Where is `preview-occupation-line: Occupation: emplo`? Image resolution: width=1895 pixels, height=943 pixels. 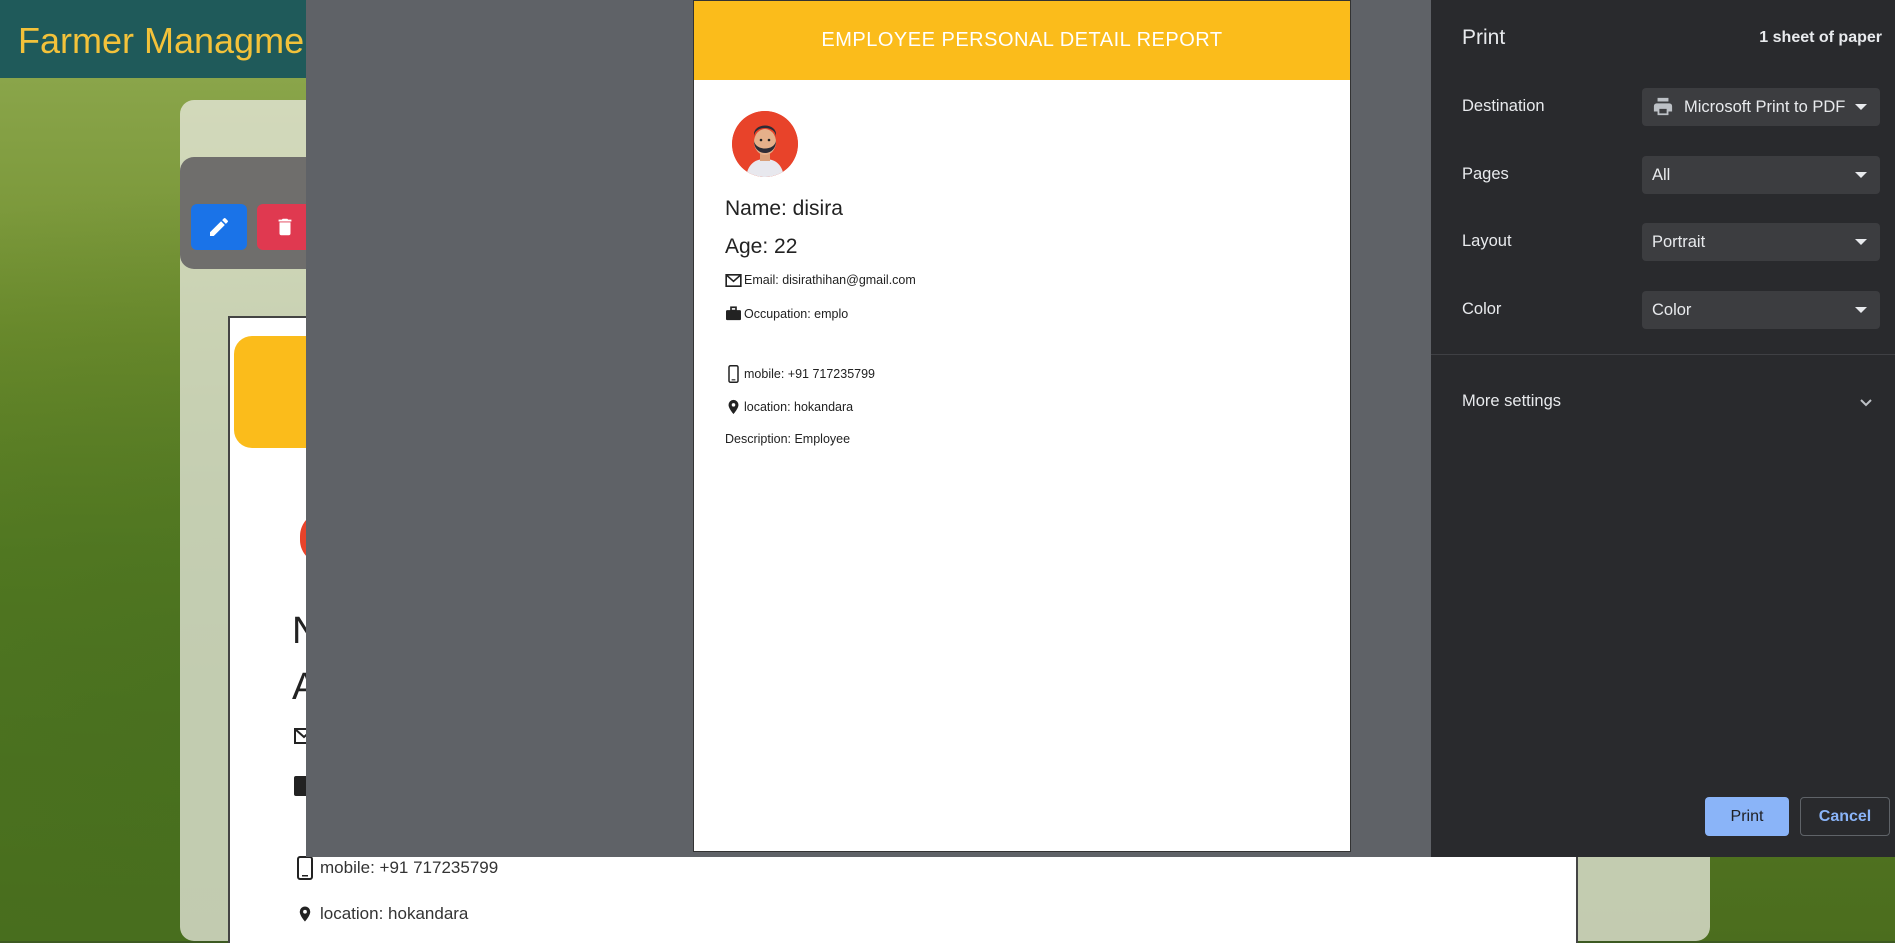 preview-occupation-line: Occupation: emplo is located at coordinates (786, 313).